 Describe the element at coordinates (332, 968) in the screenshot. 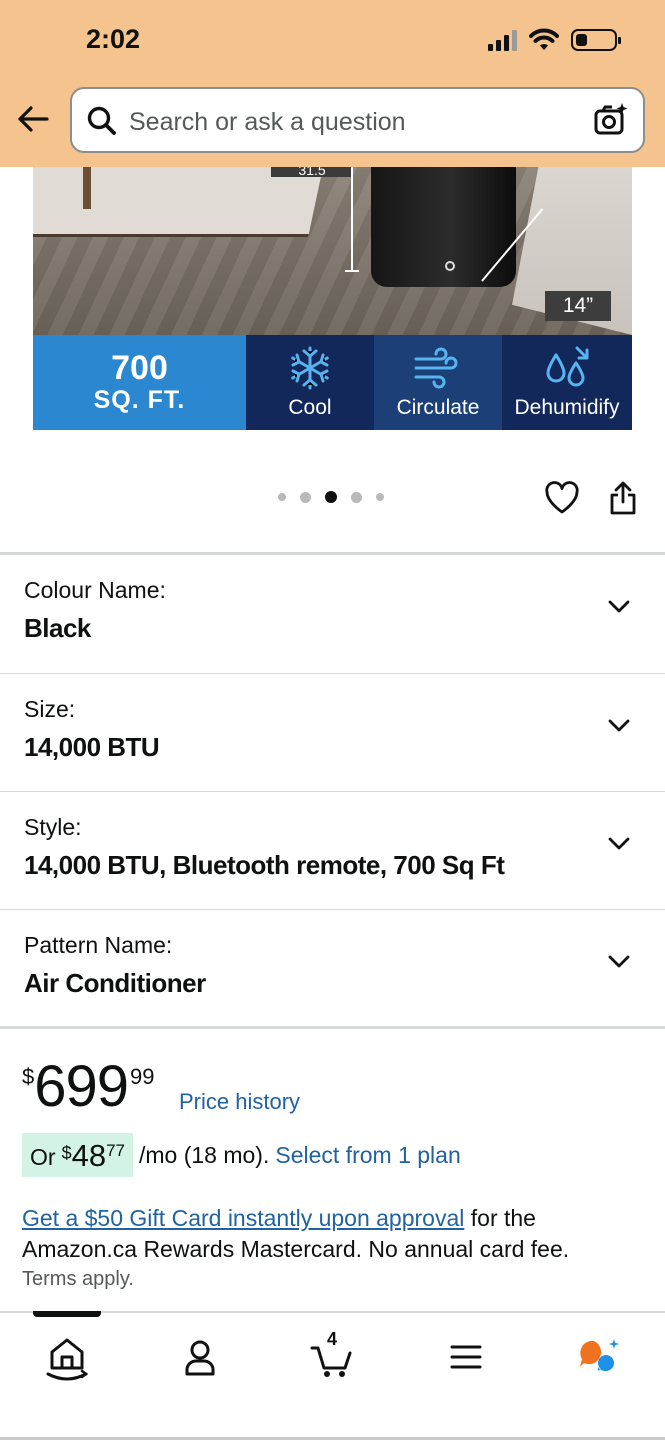

I see `variation-pattern-name: Pattern Name: Air Conditioner` at that location.